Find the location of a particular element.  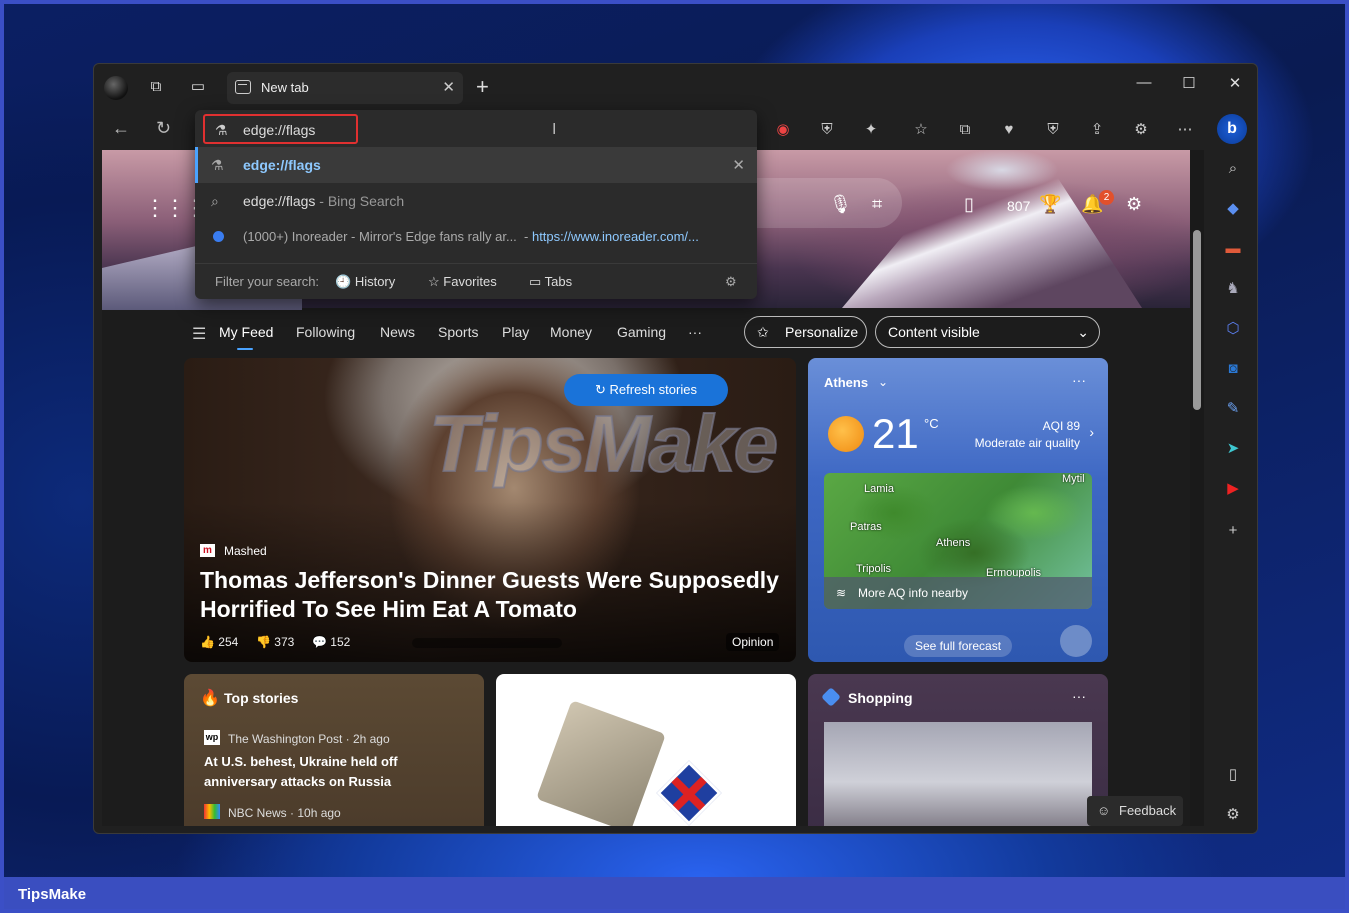

tab-actions-icon: ▭ is located at coordinates (198, 87).